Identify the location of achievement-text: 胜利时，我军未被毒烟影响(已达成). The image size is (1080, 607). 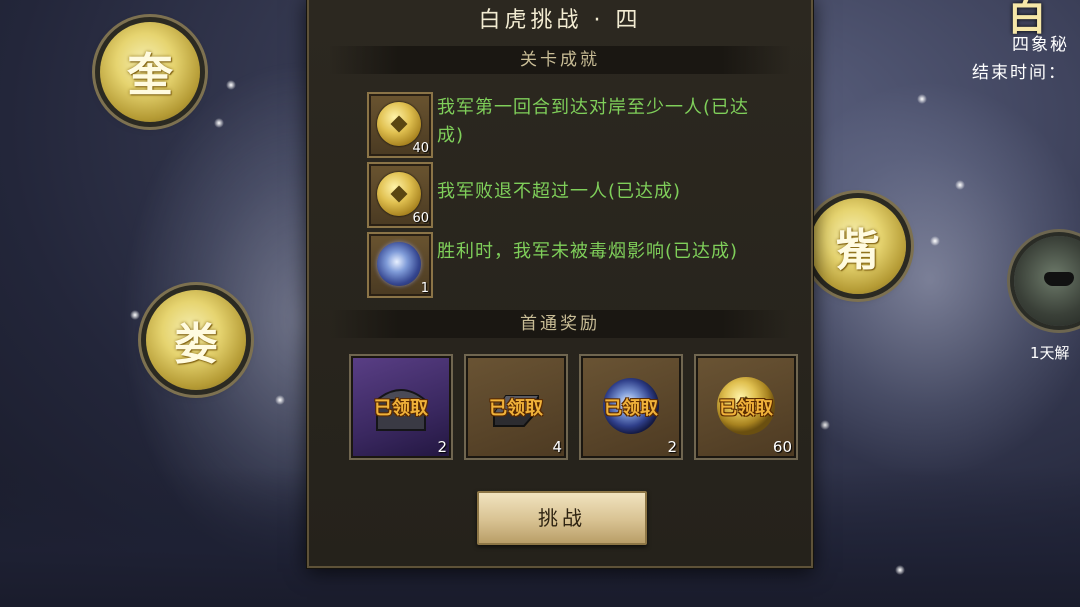
(588, 251).